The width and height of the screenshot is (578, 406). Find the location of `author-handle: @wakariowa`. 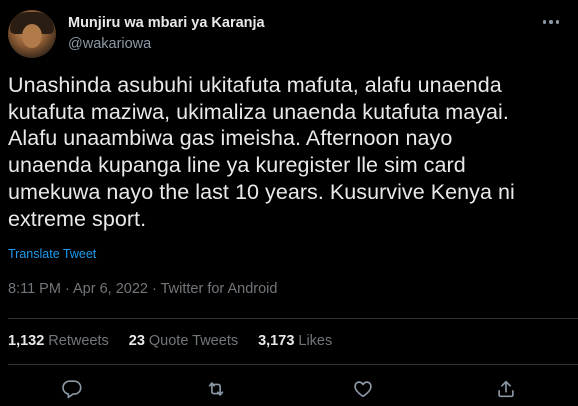

author-handle: @wakariowa is located at coordinates (166, 44).